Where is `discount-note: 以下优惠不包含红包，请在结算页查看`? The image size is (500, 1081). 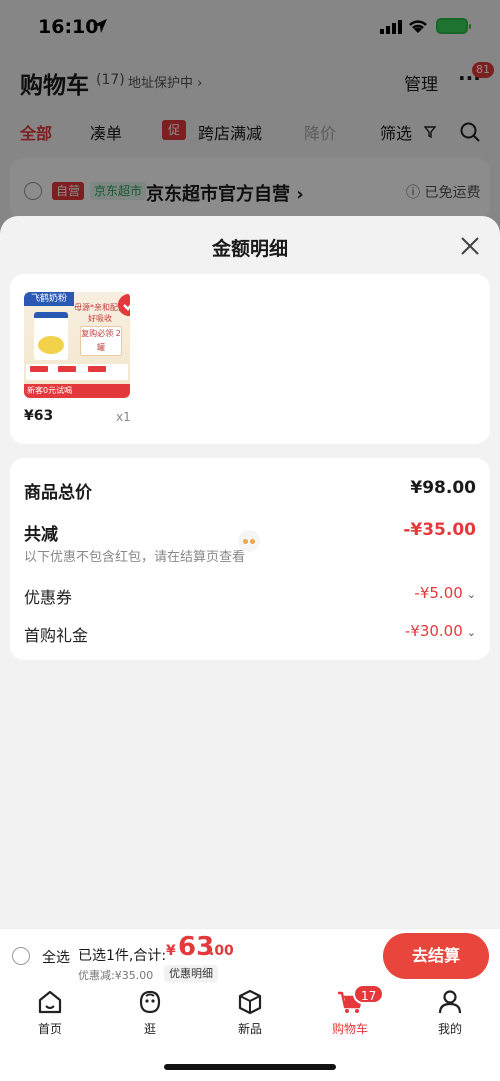
discount-note: 以下优惠不包含红包，请在结算页查看 is located at coordinates (135, 557).